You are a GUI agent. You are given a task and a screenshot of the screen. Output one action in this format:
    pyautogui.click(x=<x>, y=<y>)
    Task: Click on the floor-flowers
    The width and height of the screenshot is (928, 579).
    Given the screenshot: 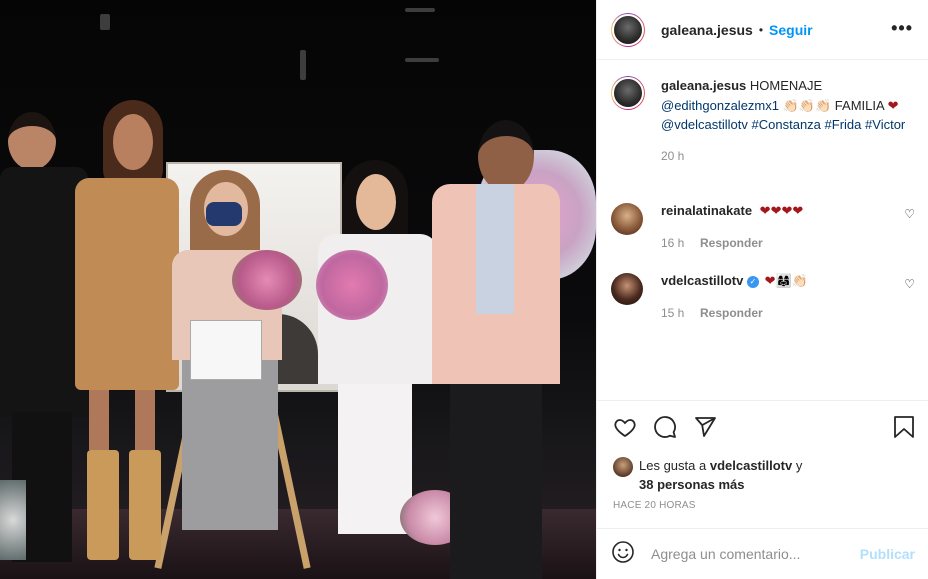 What is the action you would take?
    pyautogui.click(x=13, y=520)
    